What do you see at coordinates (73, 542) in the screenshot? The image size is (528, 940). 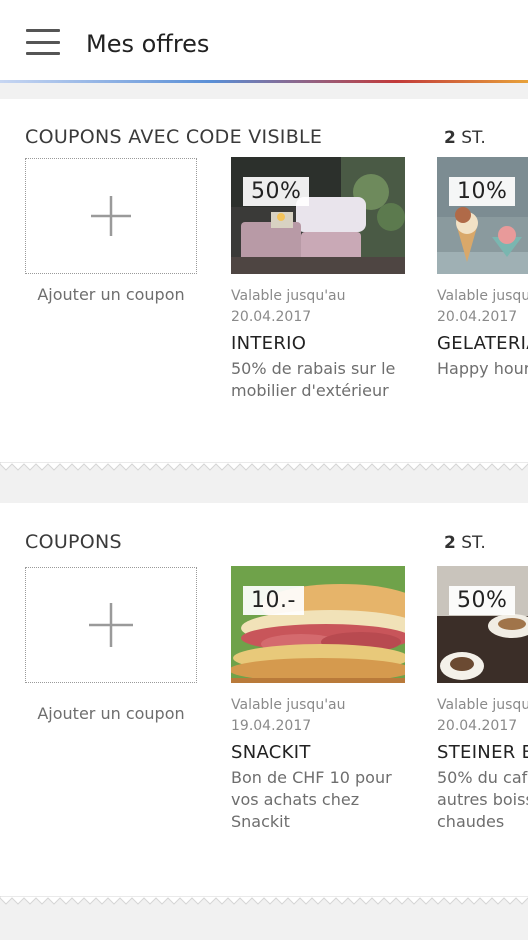 I see `section-title: COUPONS` at bounding box center [73, 542].